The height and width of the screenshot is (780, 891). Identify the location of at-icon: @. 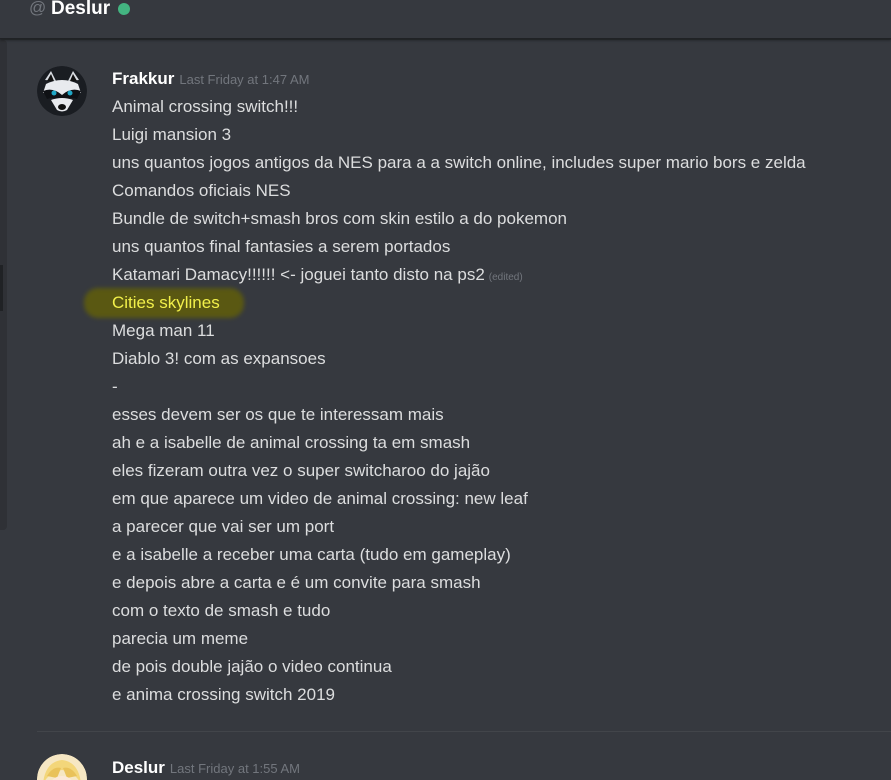
(38, 8).